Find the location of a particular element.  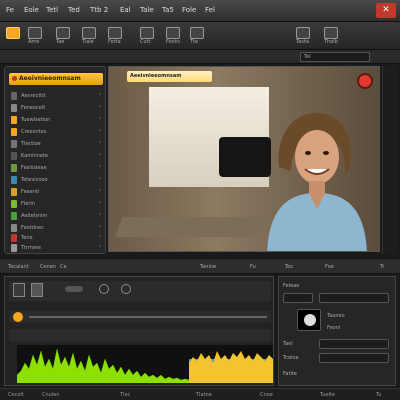

transport-item: Ca is located at coordinates (63, 267).